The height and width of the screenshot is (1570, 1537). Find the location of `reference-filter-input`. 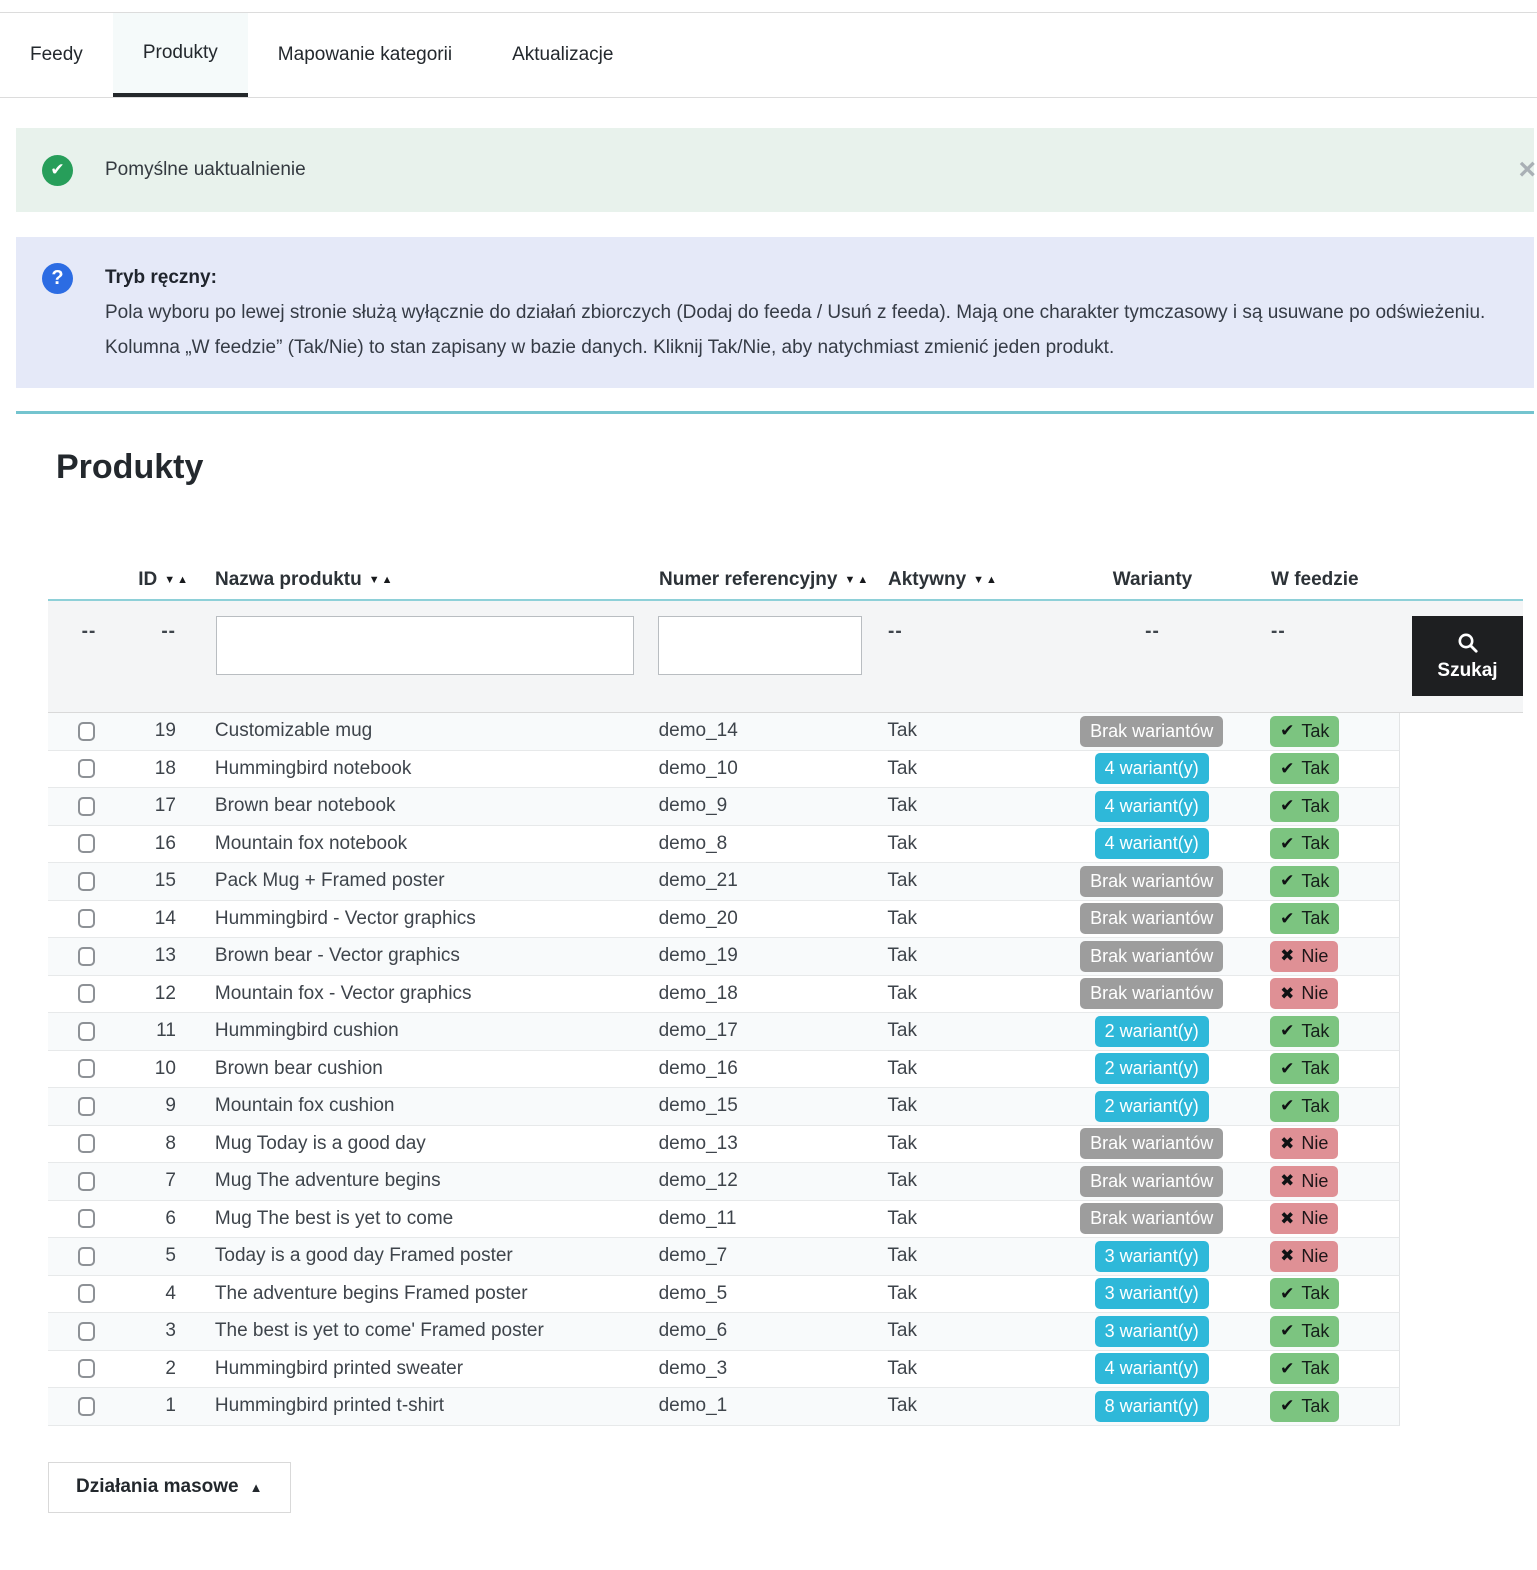

reference-filter-input is located at coordinates (760, 645).